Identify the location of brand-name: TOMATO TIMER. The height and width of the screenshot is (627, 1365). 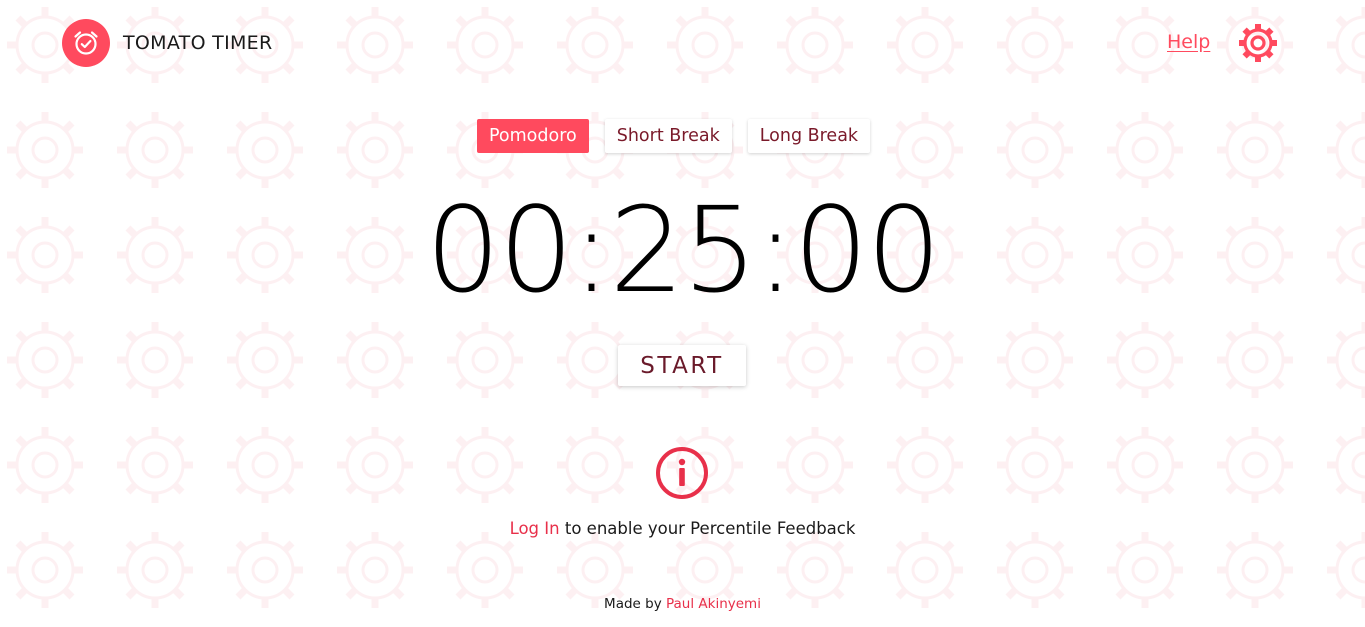
(198, 43).